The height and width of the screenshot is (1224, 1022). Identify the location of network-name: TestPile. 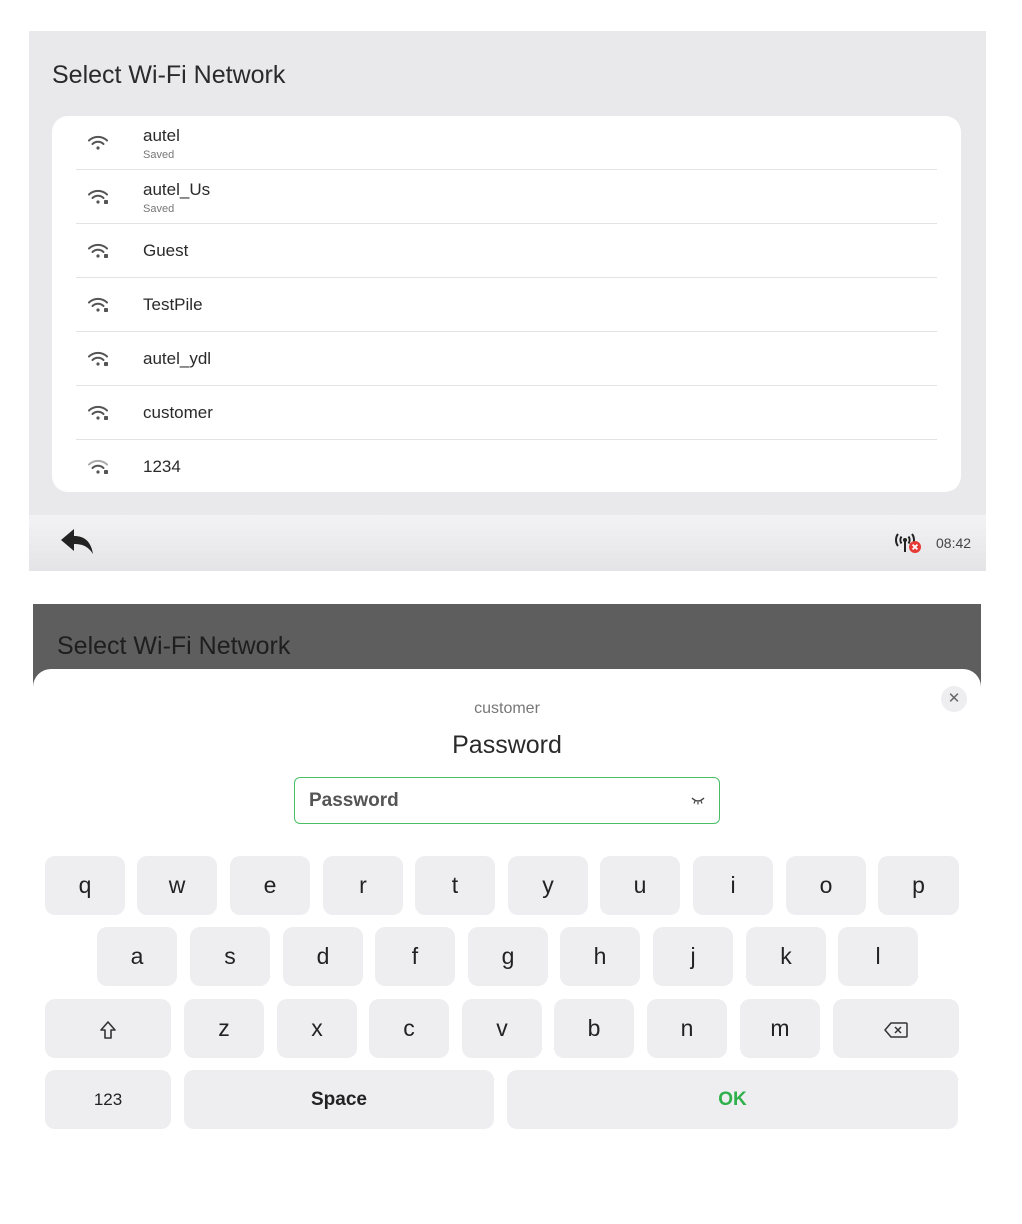
(173, 304).